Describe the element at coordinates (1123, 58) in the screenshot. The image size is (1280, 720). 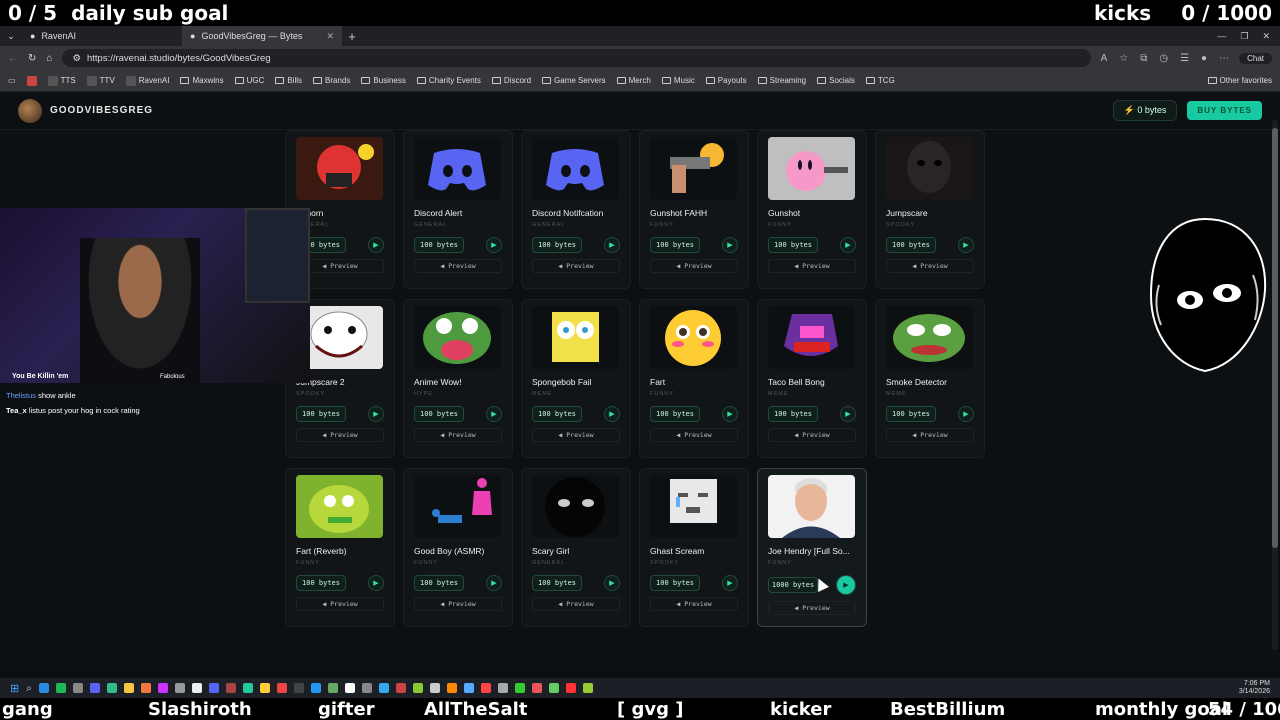
I see `favorite-star-icon: ☆` at that location.